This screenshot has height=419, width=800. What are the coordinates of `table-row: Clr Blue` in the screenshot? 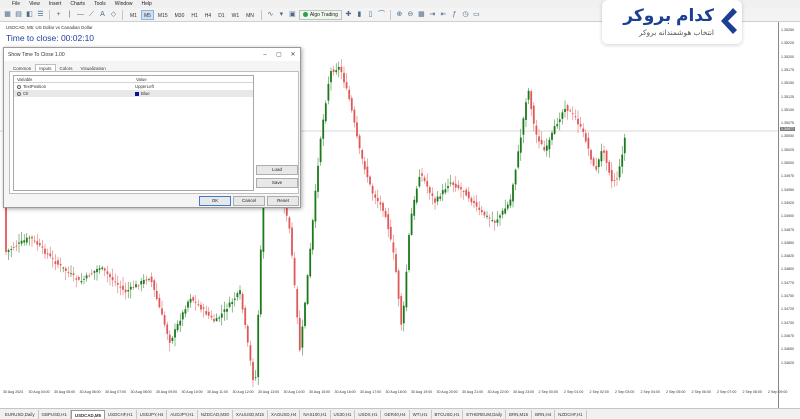 It's located at (133, 93).